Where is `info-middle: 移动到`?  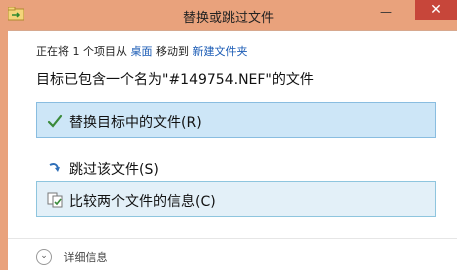
info-middle: 移动到 is located at coordinates (172, 51).